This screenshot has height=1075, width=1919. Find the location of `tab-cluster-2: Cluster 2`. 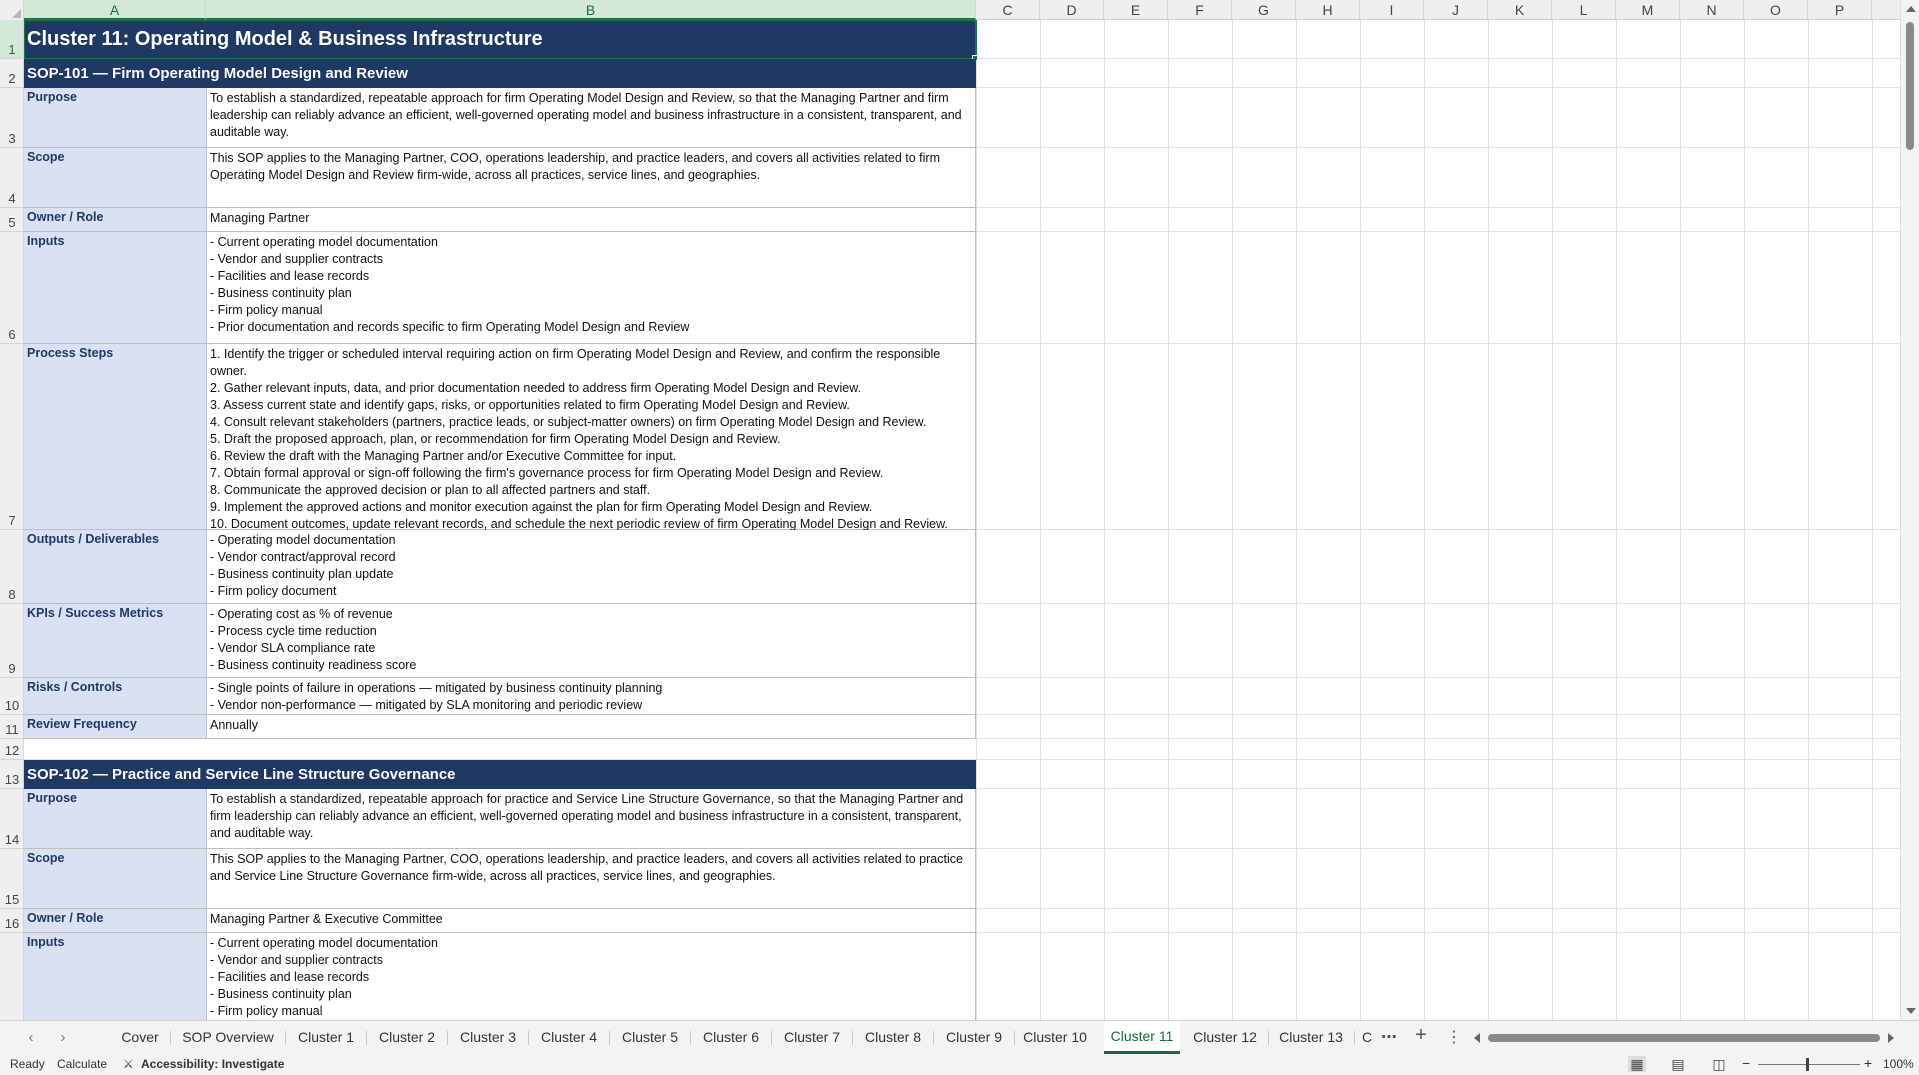

tab-cluster-2: Cluster 2 is located at coordinates (407, 1037).